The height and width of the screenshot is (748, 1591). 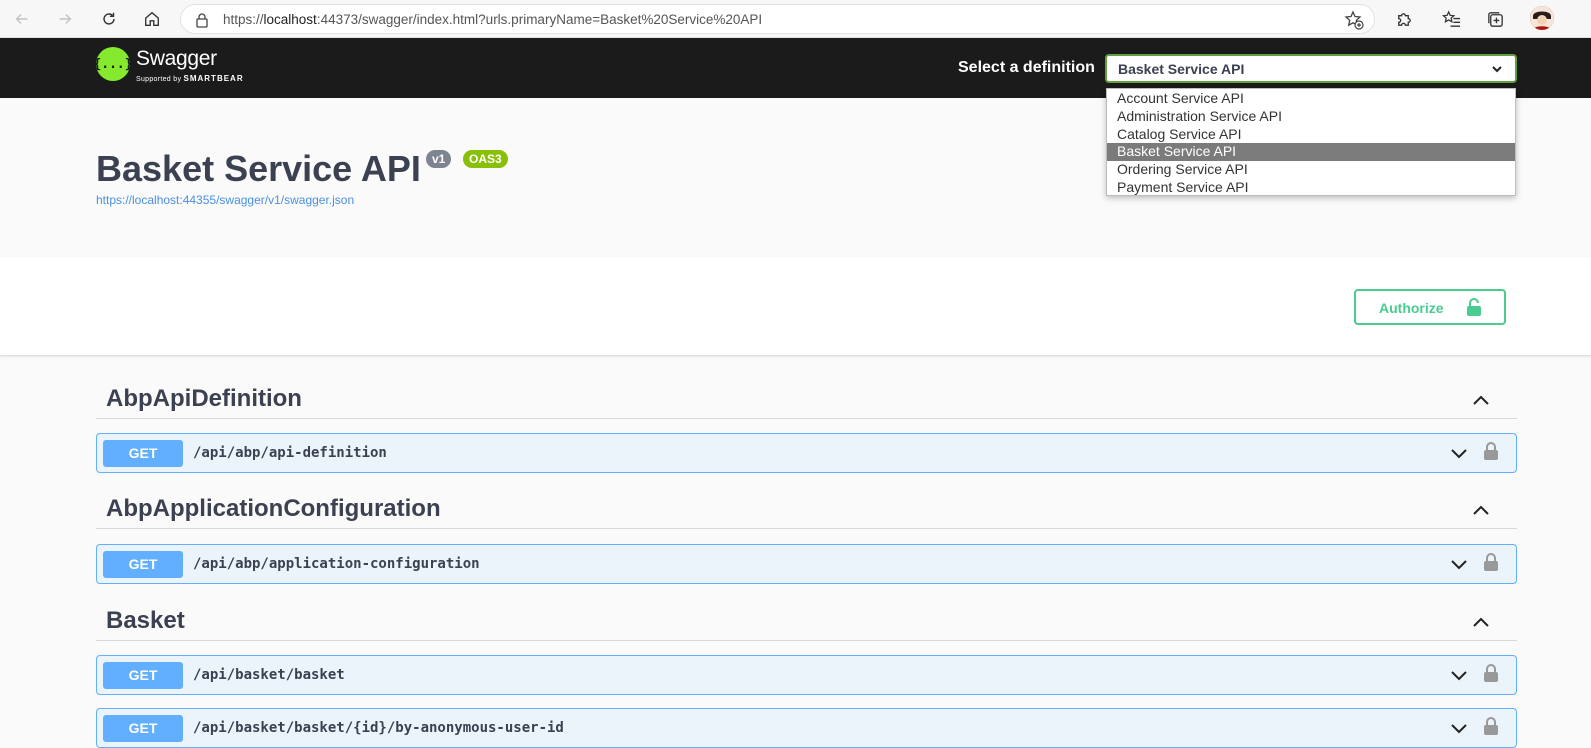 I want to click on tag-title: AbpApiDefinition, so click(x=204, y=398).